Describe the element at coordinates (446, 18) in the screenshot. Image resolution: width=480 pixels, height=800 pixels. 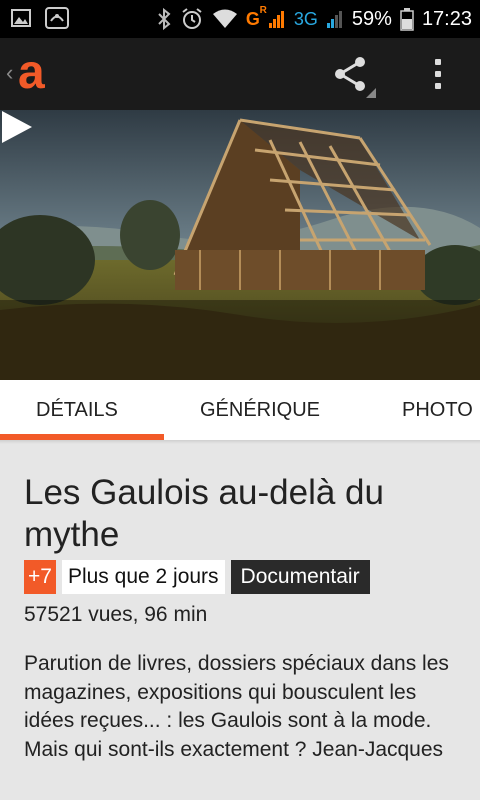
I see `clock: 17:23` at that location.